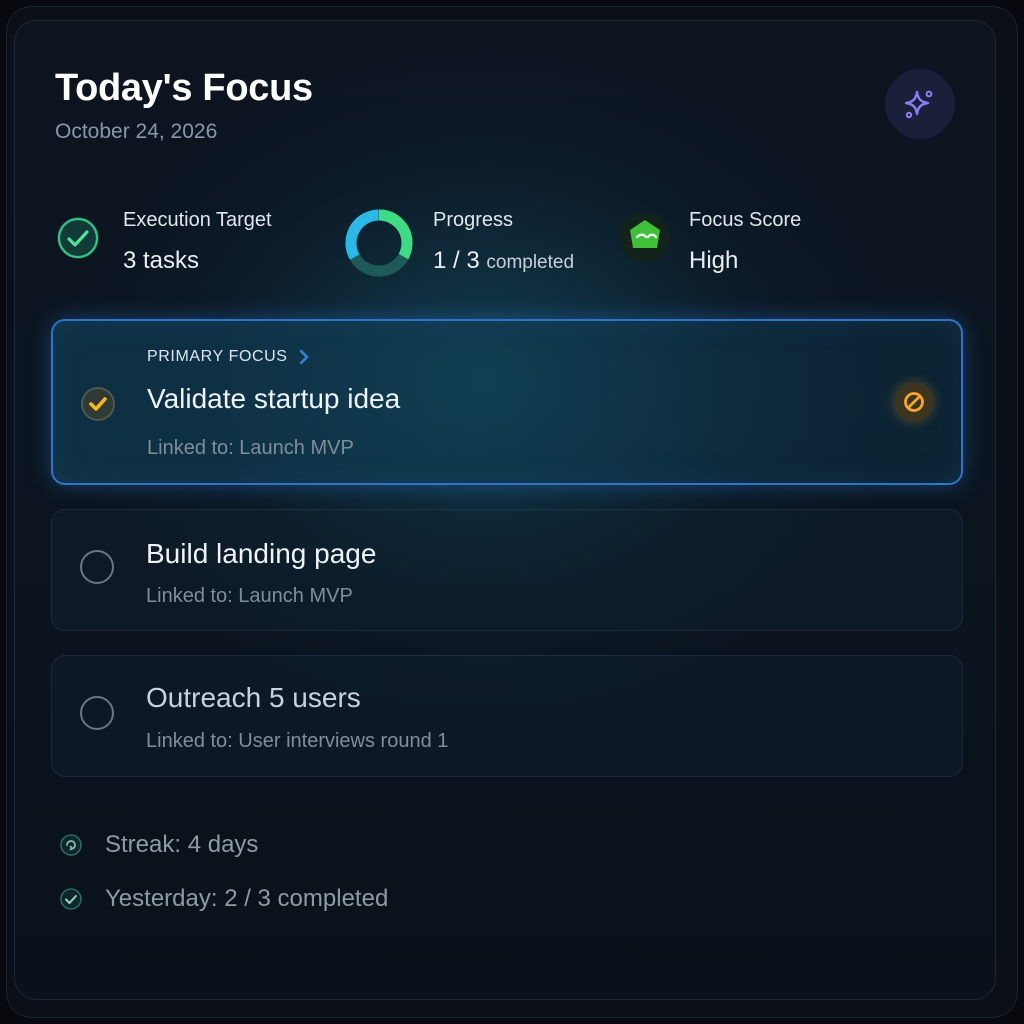 The image size is (1024, 1024). Describe the element at coordinates (197, 220) in the screenshot. I see `stat-label: Execution Target` at that location.